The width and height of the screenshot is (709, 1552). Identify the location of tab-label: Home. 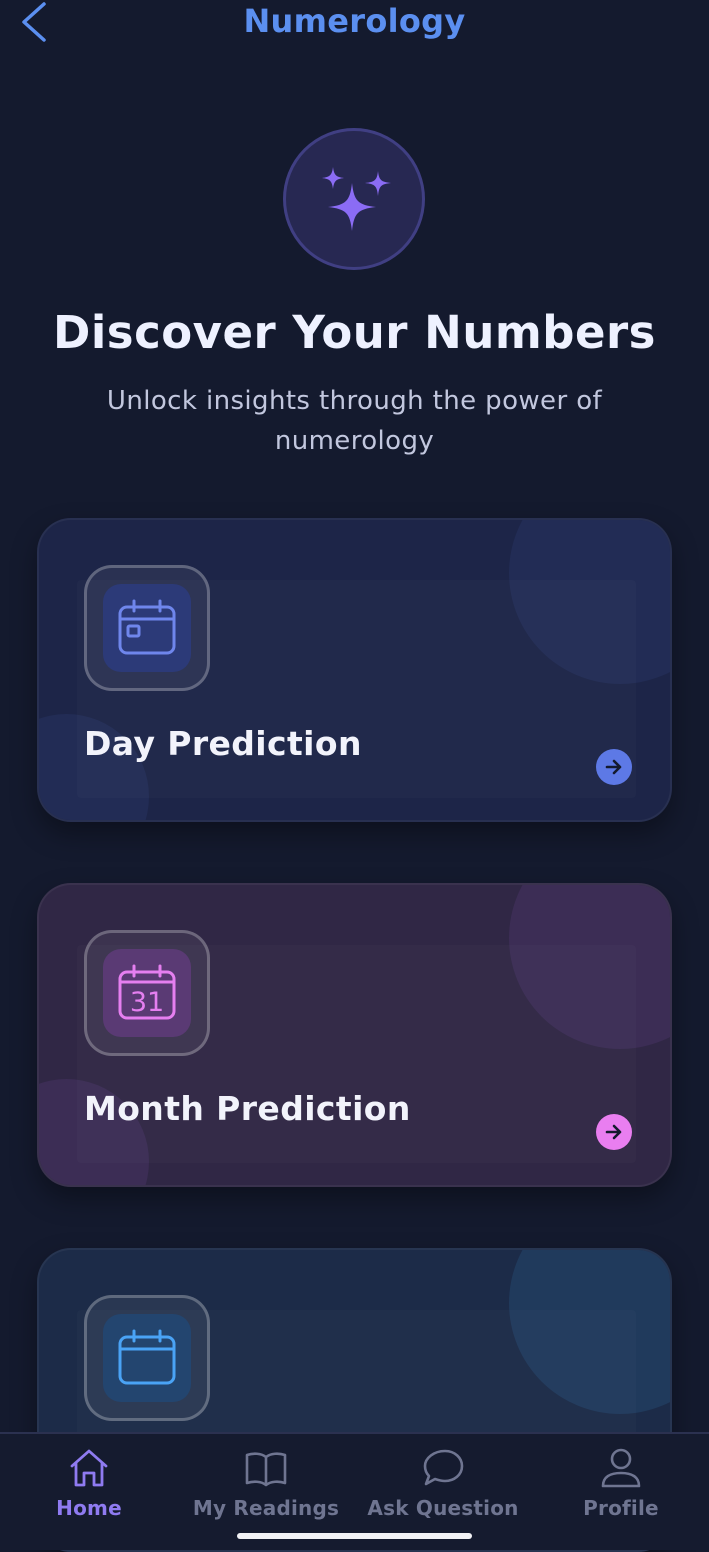
(89, 1508).